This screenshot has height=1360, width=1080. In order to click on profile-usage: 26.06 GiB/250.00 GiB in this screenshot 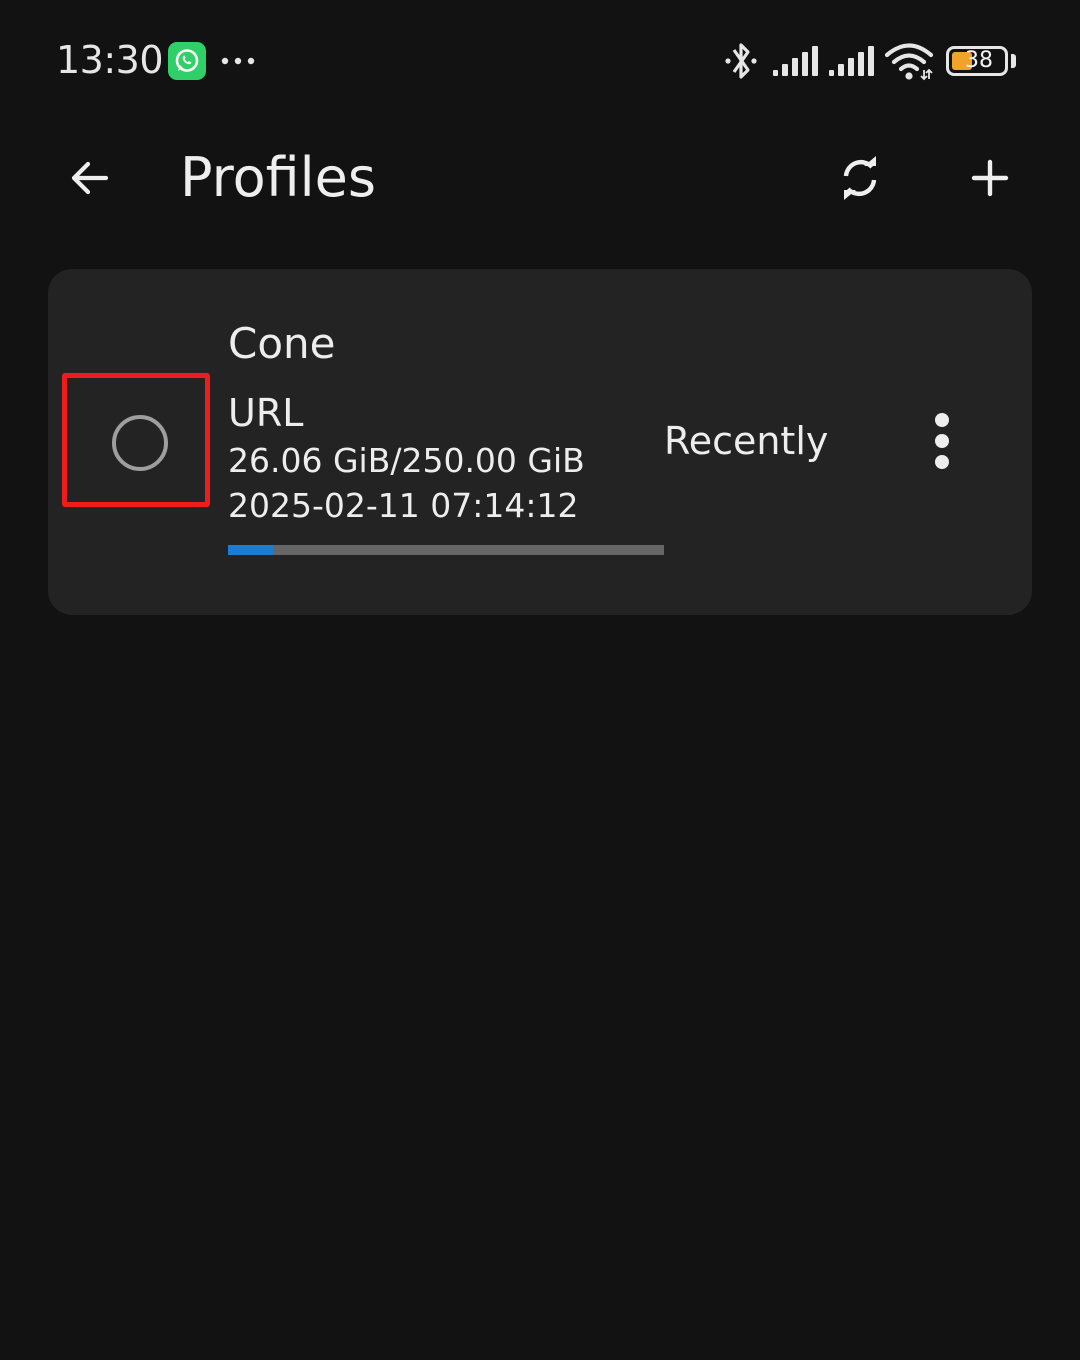, I will do `click(406, 460)`.